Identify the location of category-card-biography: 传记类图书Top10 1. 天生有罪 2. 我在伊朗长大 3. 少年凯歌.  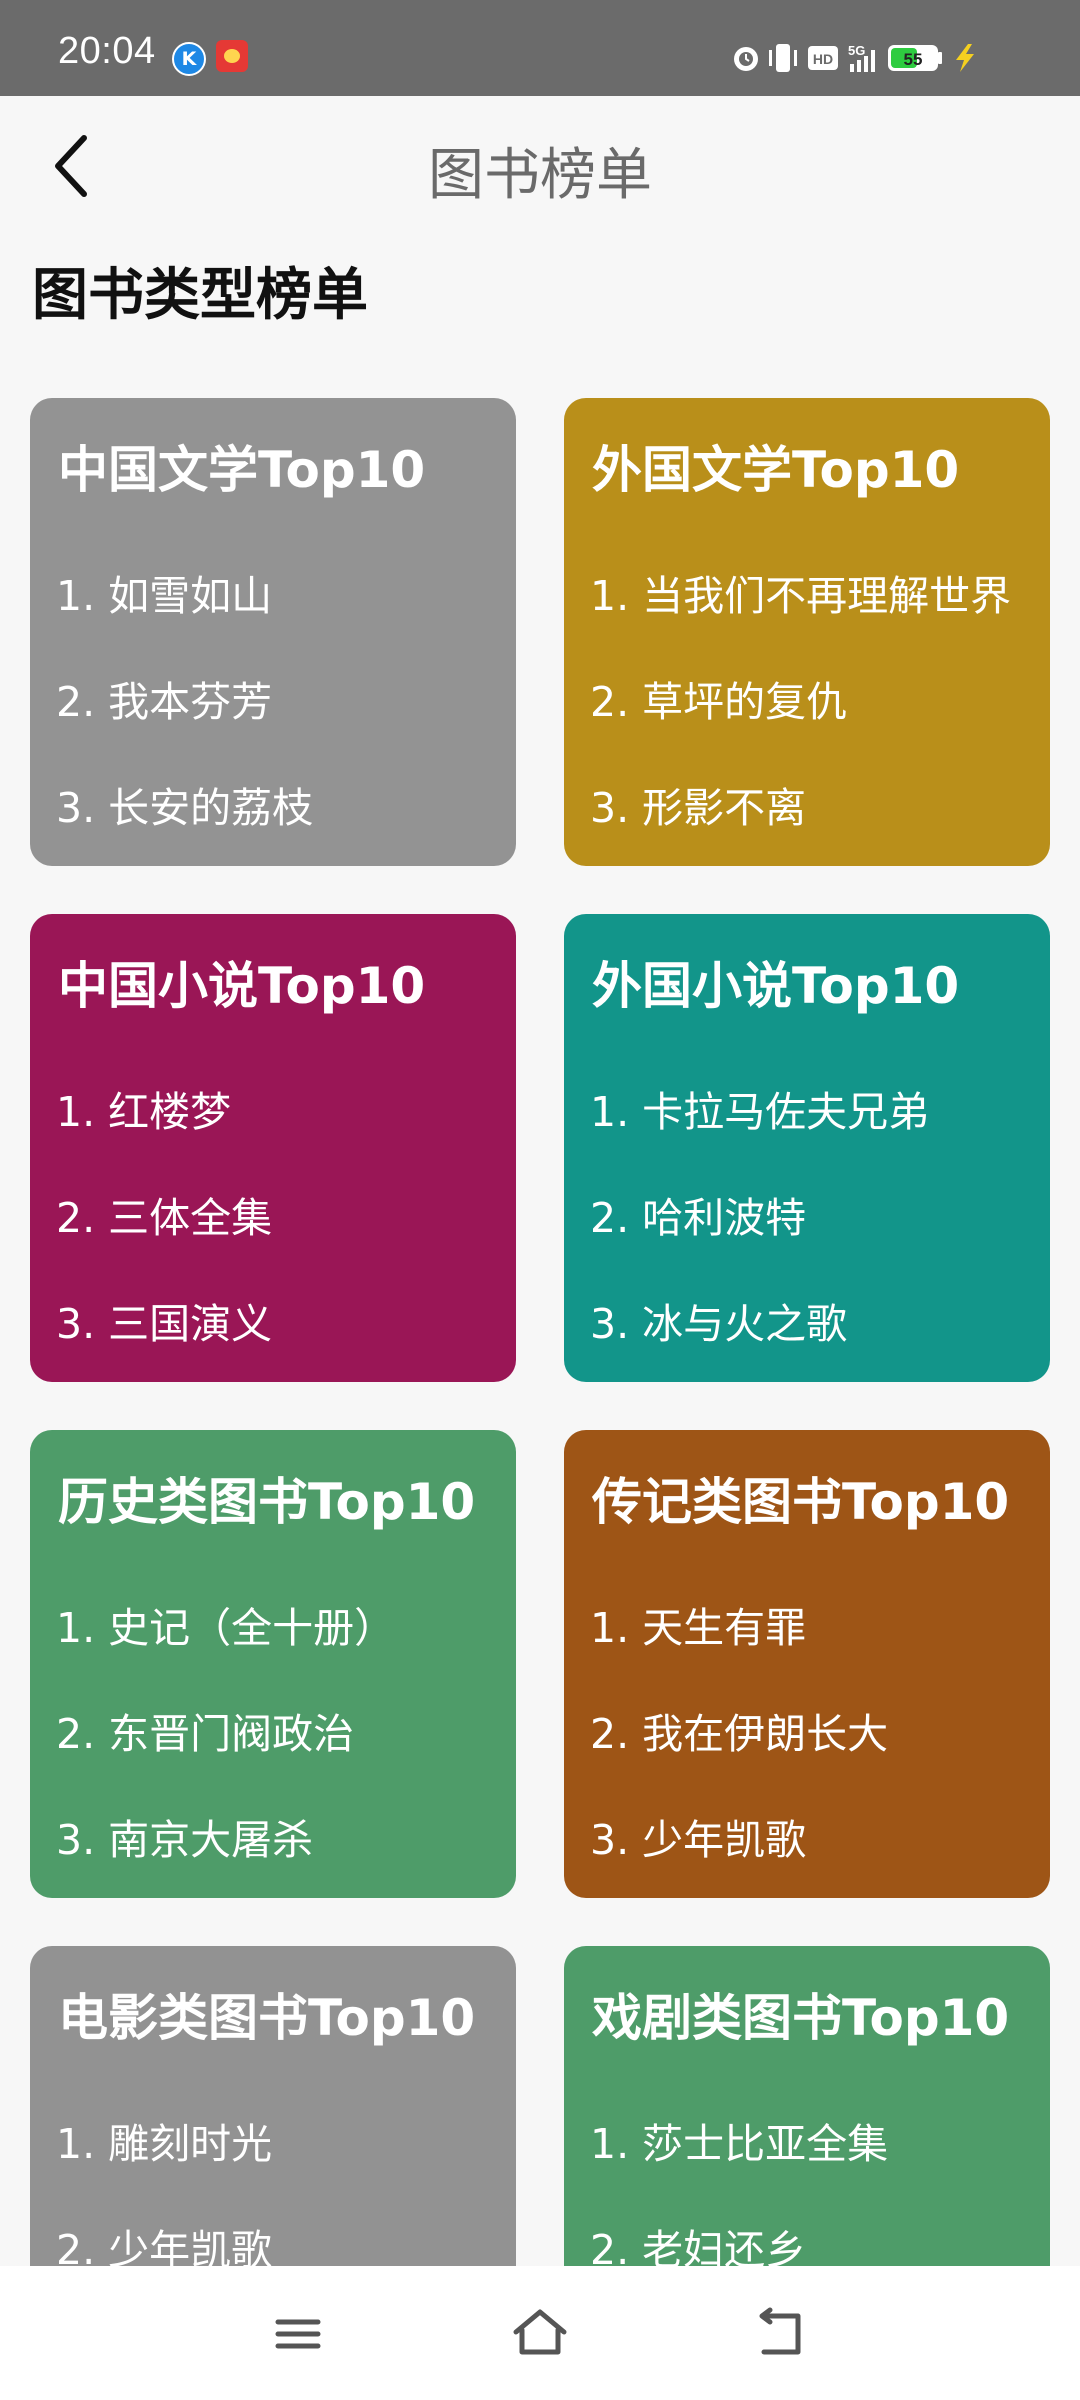
(807, 1664).